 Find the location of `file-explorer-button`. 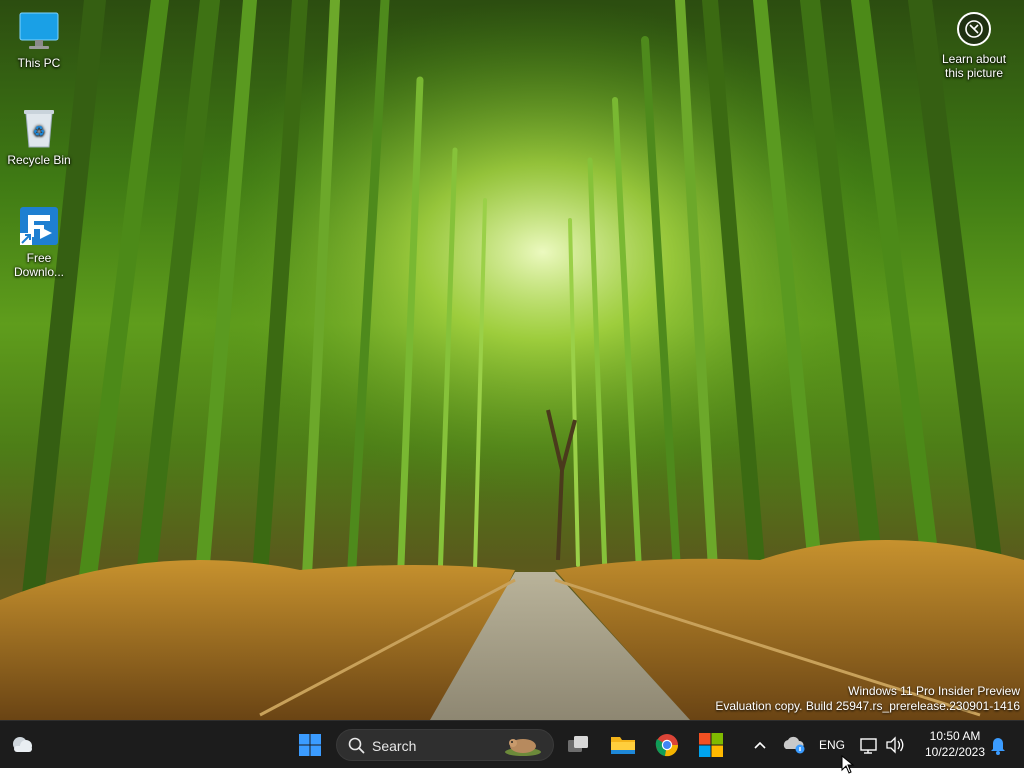

file-explorer-button is located at coordinates (623, 745).